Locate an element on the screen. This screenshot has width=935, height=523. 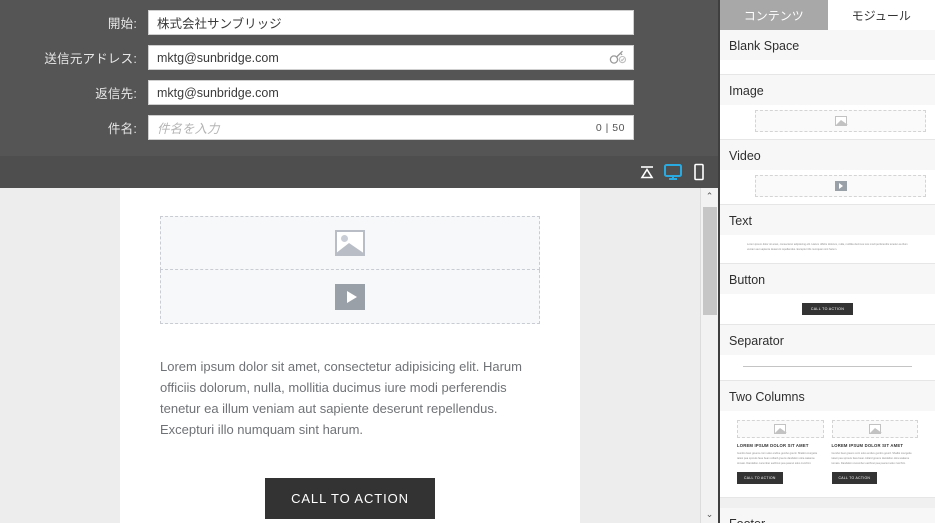
module-preview-image is located at coordinates (827, 122).